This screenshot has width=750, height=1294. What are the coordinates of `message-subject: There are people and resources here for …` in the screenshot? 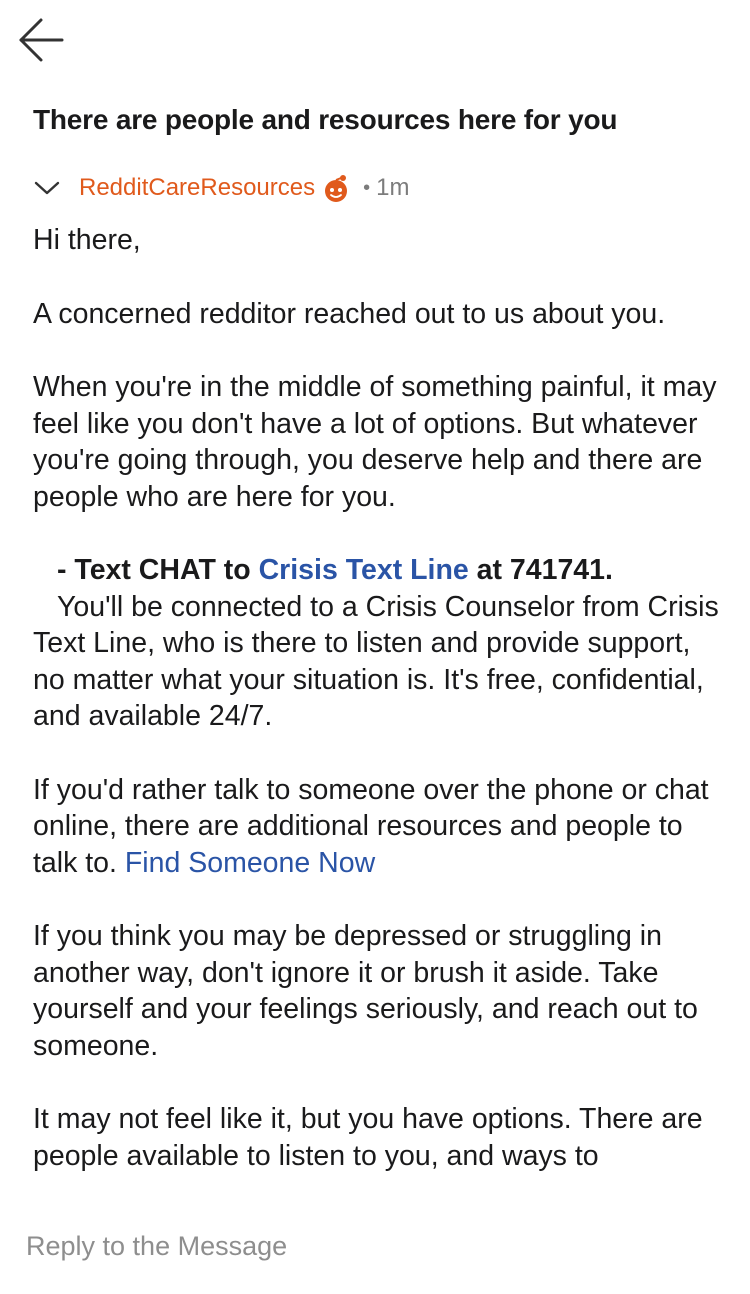 It's located at (325, 119).